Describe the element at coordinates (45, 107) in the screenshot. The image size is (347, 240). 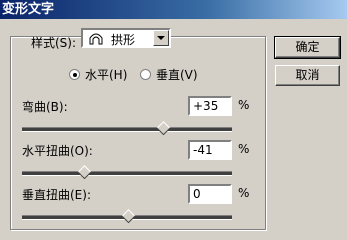
I see `bend-label: 弯曲(B):` at that location.